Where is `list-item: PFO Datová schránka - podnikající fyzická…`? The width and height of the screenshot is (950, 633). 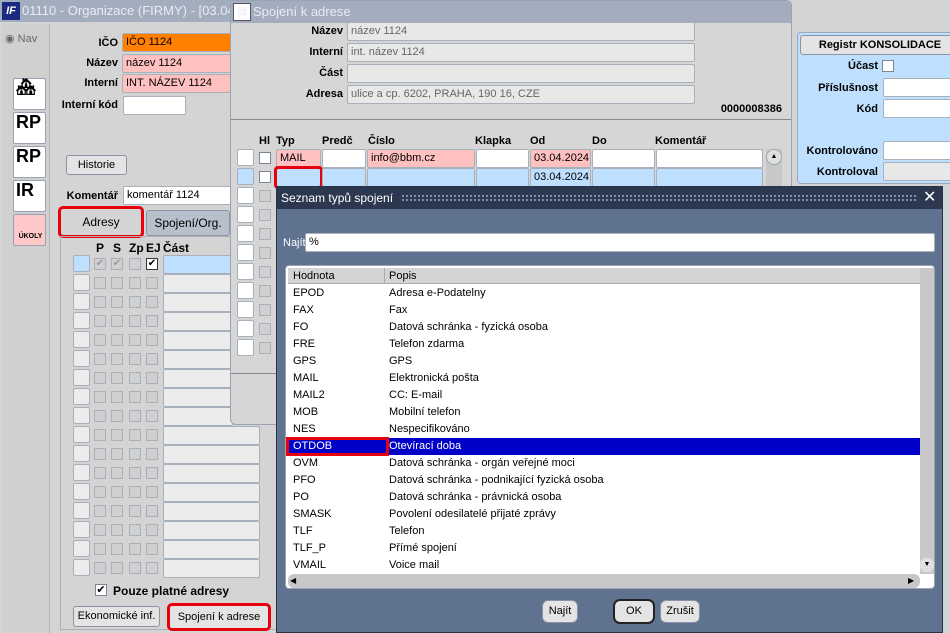
list-item: PFO Datová schránka - podnikající fyzická… is located at coordinates (604, 480).